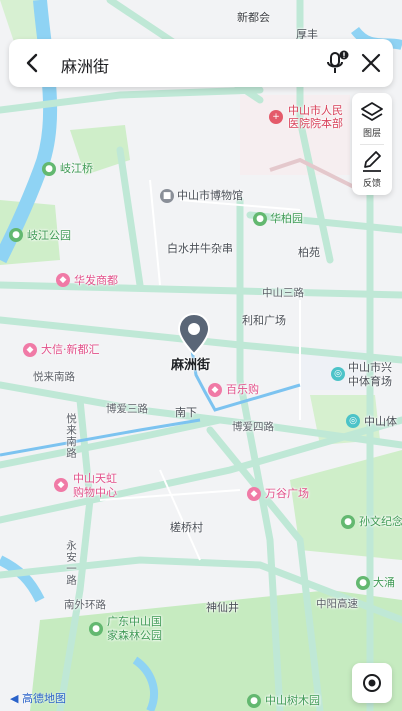 This screenshot has width=402, height=711. Describe the element at coordinates (384, 582) in the screenshot. I see `map-label: 大涌` at that location.